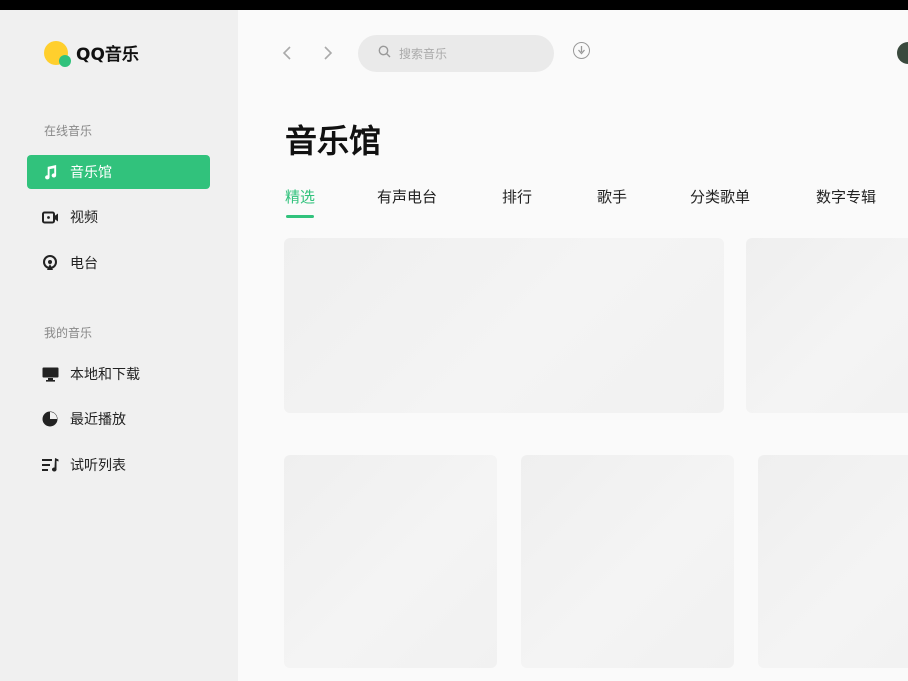  Describe the element at coordinates (287, 54) in the screenshot. I see `chevron-left-icon` at that location.